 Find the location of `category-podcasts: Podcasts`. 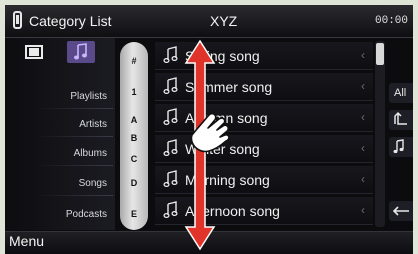

category-podcasts: Podcasts is located at coordinates (57, 214).